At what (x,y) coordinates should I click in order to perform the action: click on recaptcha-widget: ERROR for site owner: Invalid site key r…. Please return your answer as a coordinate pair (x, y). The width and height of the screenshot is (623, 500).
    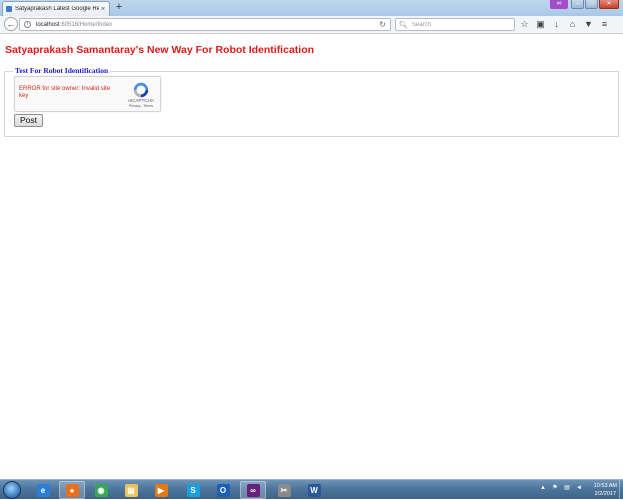
    Looking at the image, I should click on (87, 94).